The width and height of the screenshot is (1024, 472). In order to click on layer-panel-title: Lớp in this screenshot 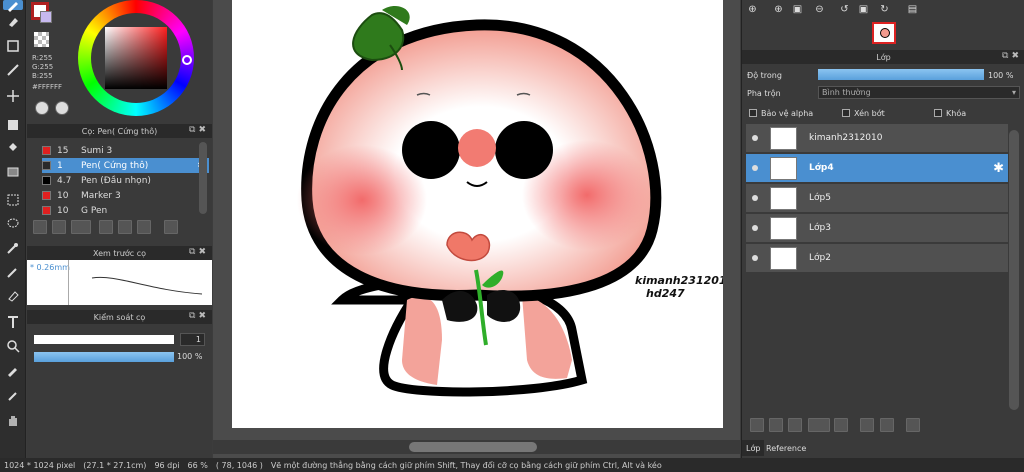, I will do `click(883, 57)`.